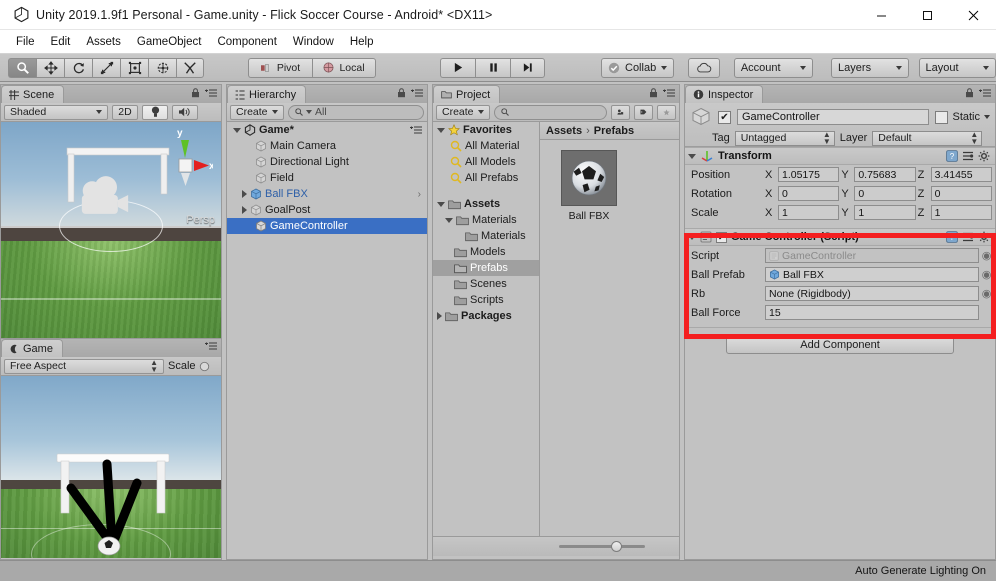  What do you see at coordinates (952, 237) in the screenshot?
I see `help-icon: ?` at bounding box center [952, 237].